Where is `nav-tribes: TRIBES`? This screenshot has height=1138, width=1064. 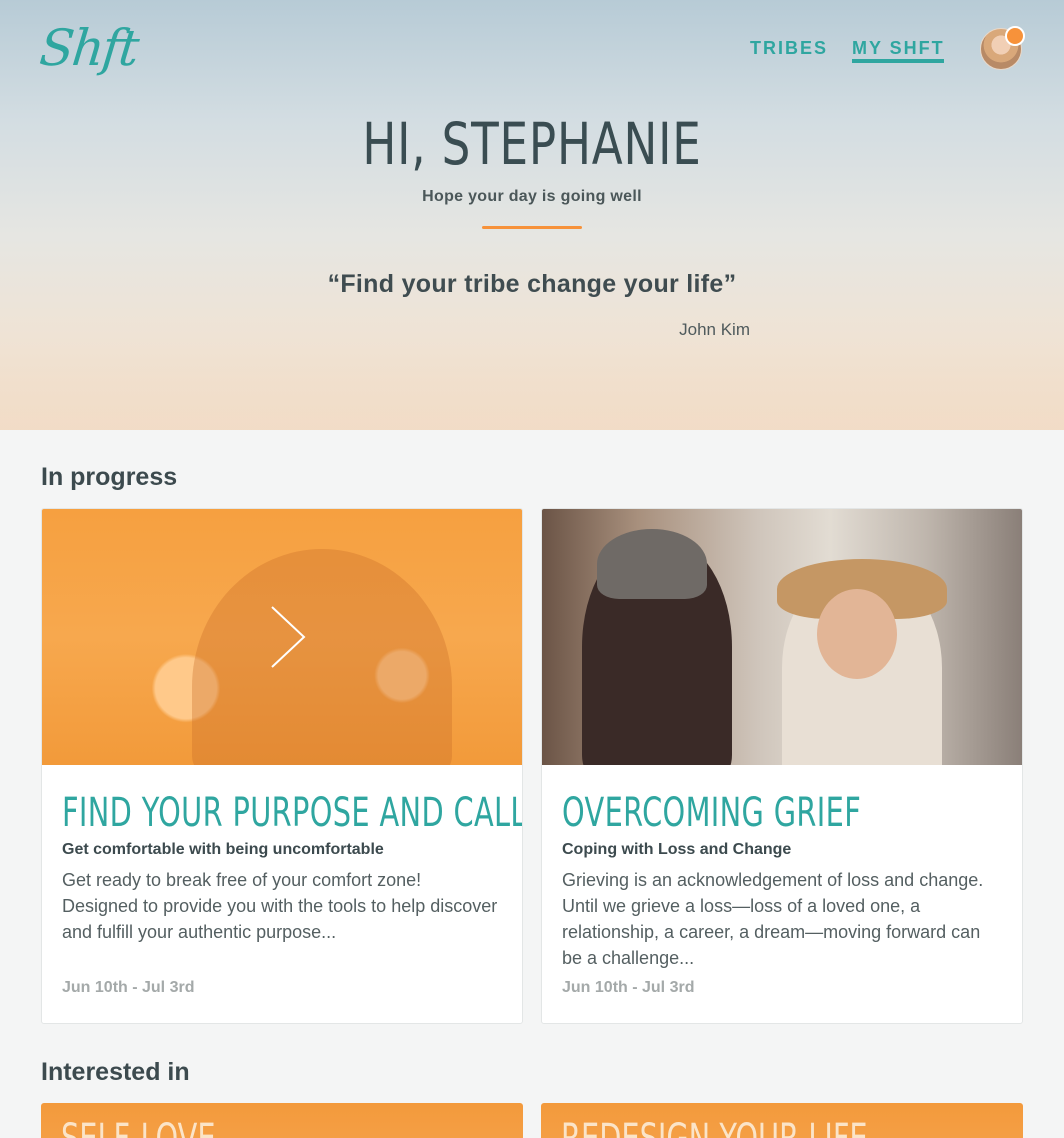 nav-tribes: TRIBES is located at coordinates (789, 48).